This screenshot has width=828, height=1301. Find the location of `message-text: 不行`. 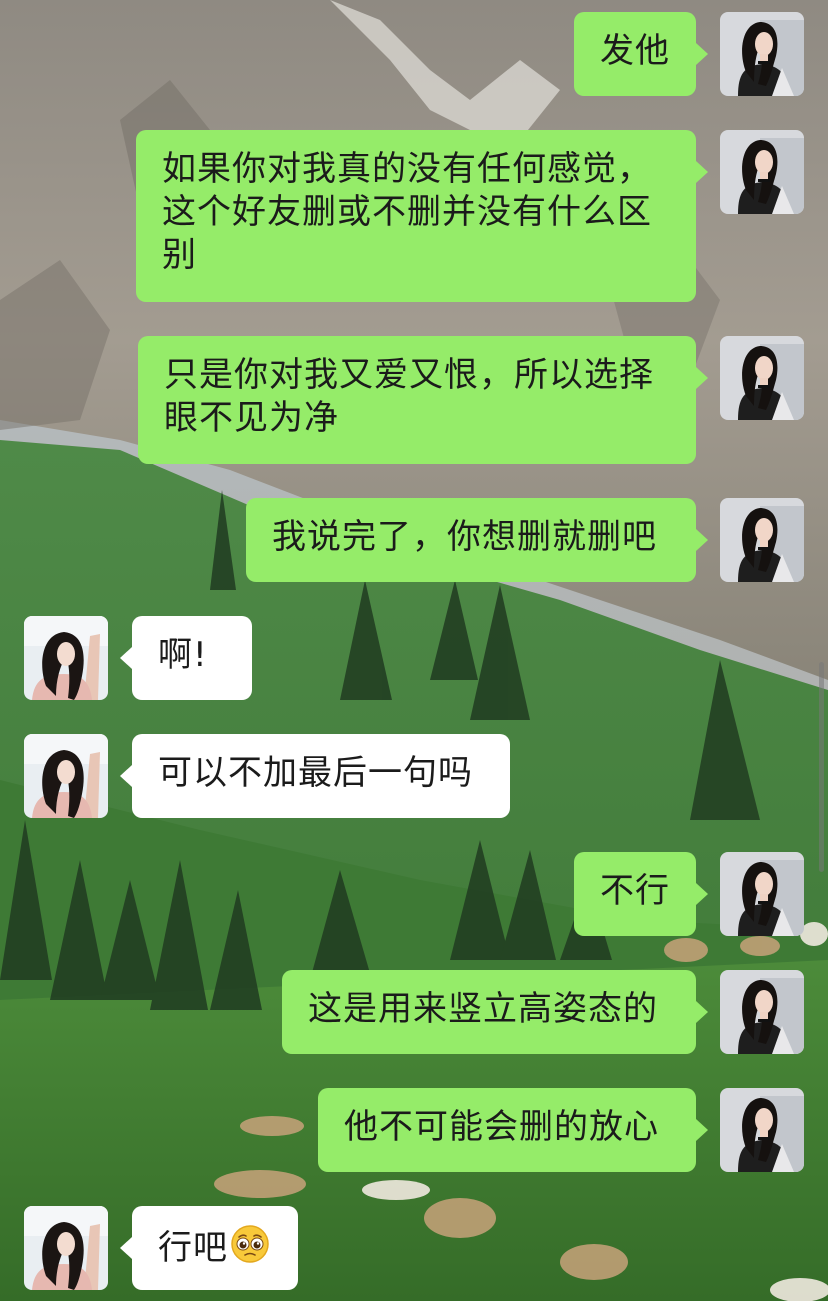

message-text: 不行 is located at coordinates (635, 891).